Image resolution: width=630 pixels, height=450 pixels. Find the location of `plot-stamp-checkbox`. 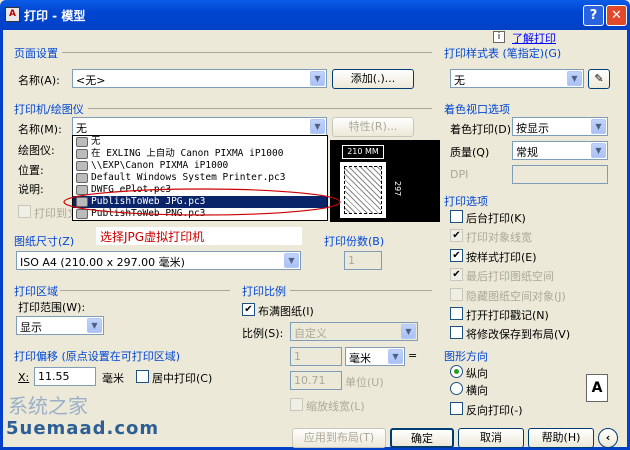

plot-stamp-checkbox is located at coordinates (456, 313).